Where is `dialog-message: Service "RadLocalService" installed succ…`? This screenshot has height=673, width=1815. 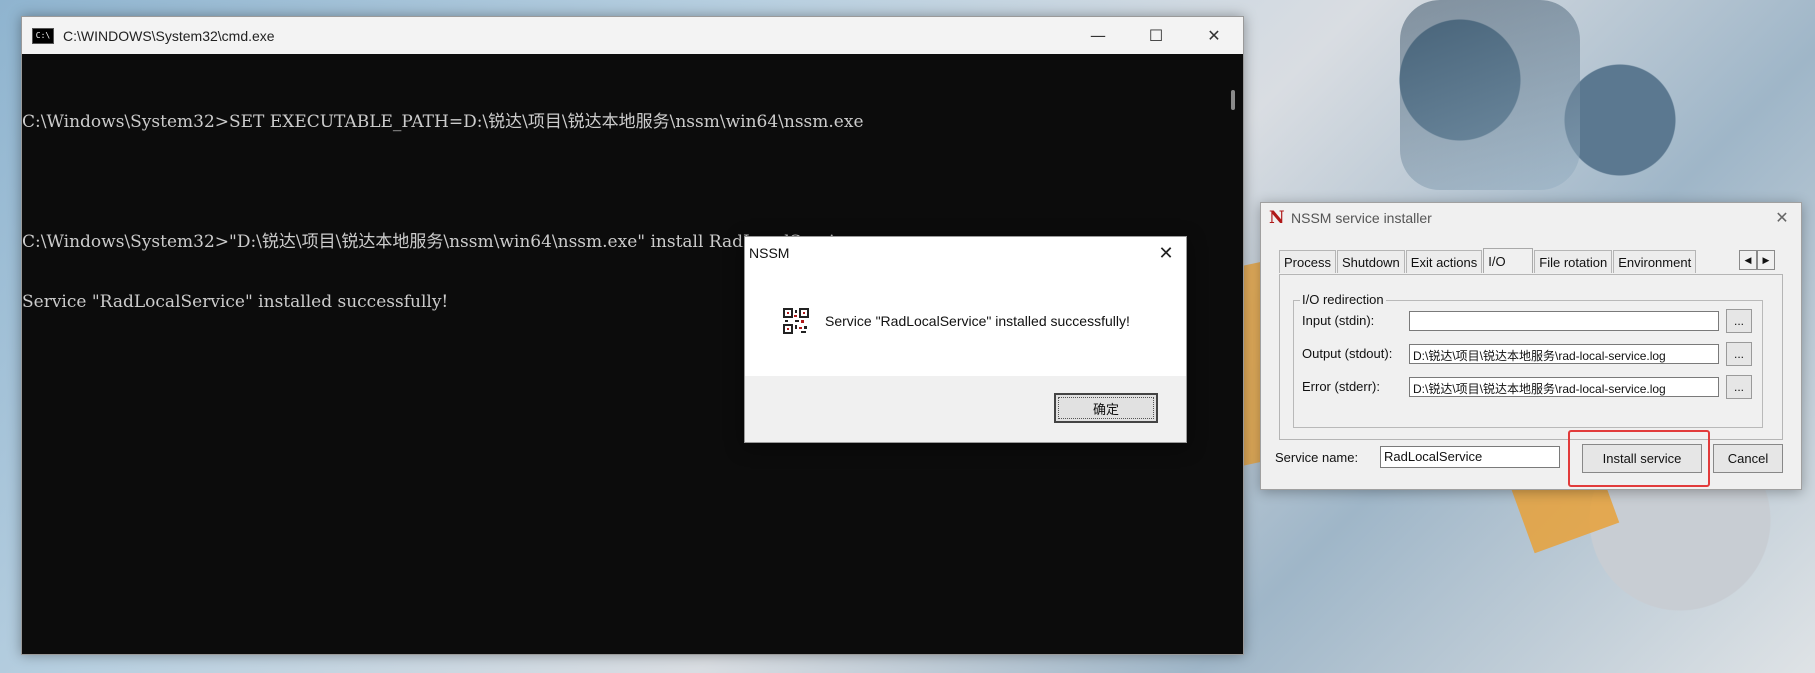
dialog-message: Service "RadLocalService" installed succ… is located at coordinates (977, 321).